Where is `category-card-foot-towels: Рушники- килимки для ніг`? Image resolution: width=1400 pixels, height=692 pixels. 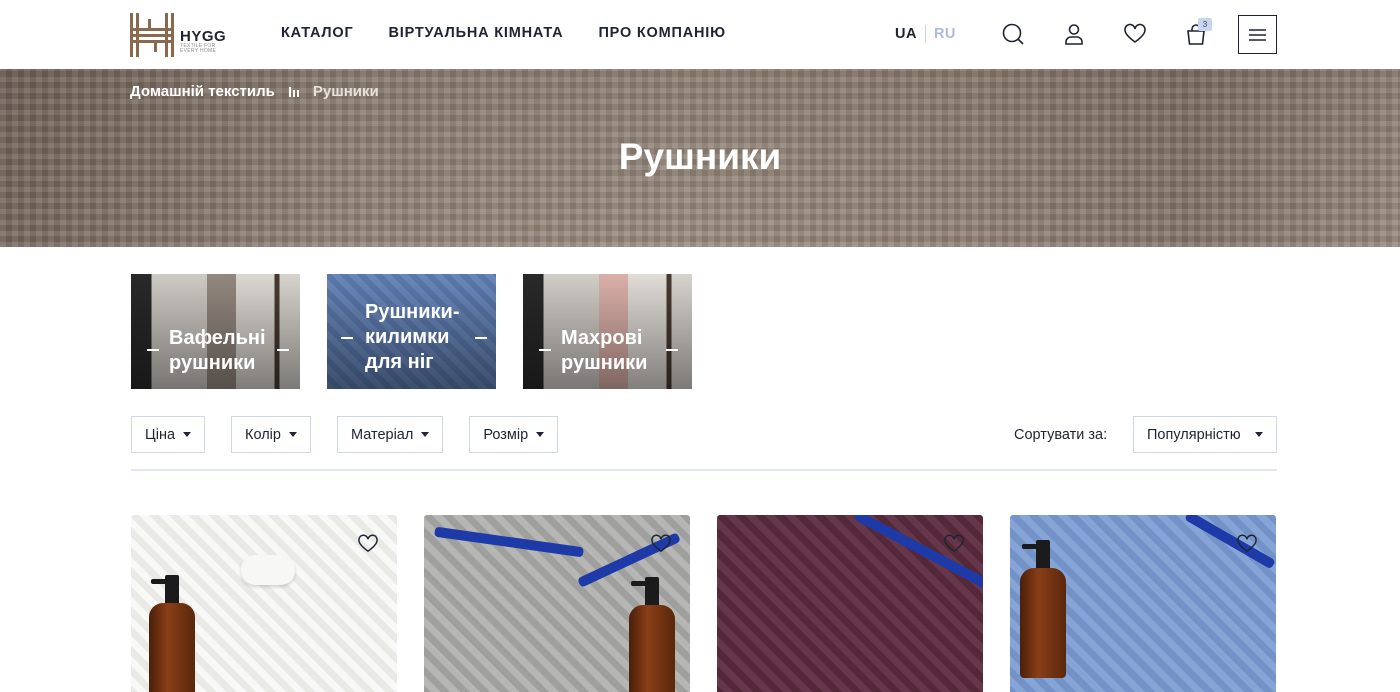
category-card-foot-towels: Рушники- килимки для ніг is located at coordinates (411, 331).